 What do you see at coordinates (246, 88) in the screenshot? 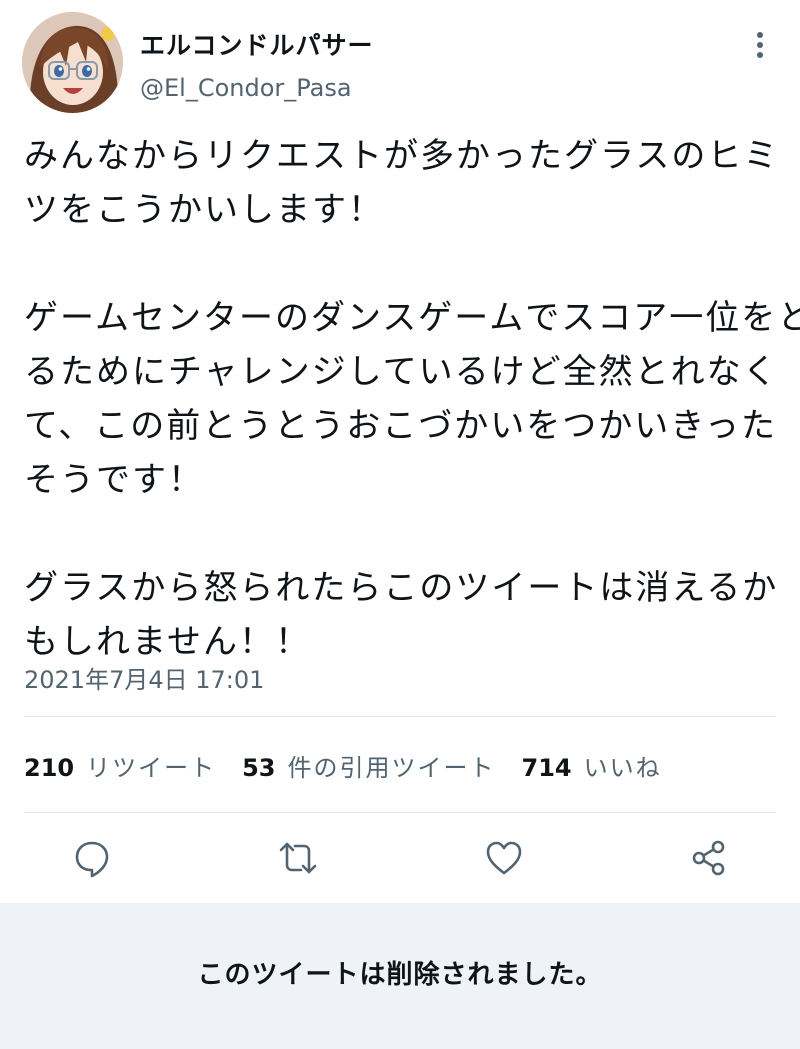
I see `author-handle: @El_Condor_Pasa` at bounding box center [246, 88].